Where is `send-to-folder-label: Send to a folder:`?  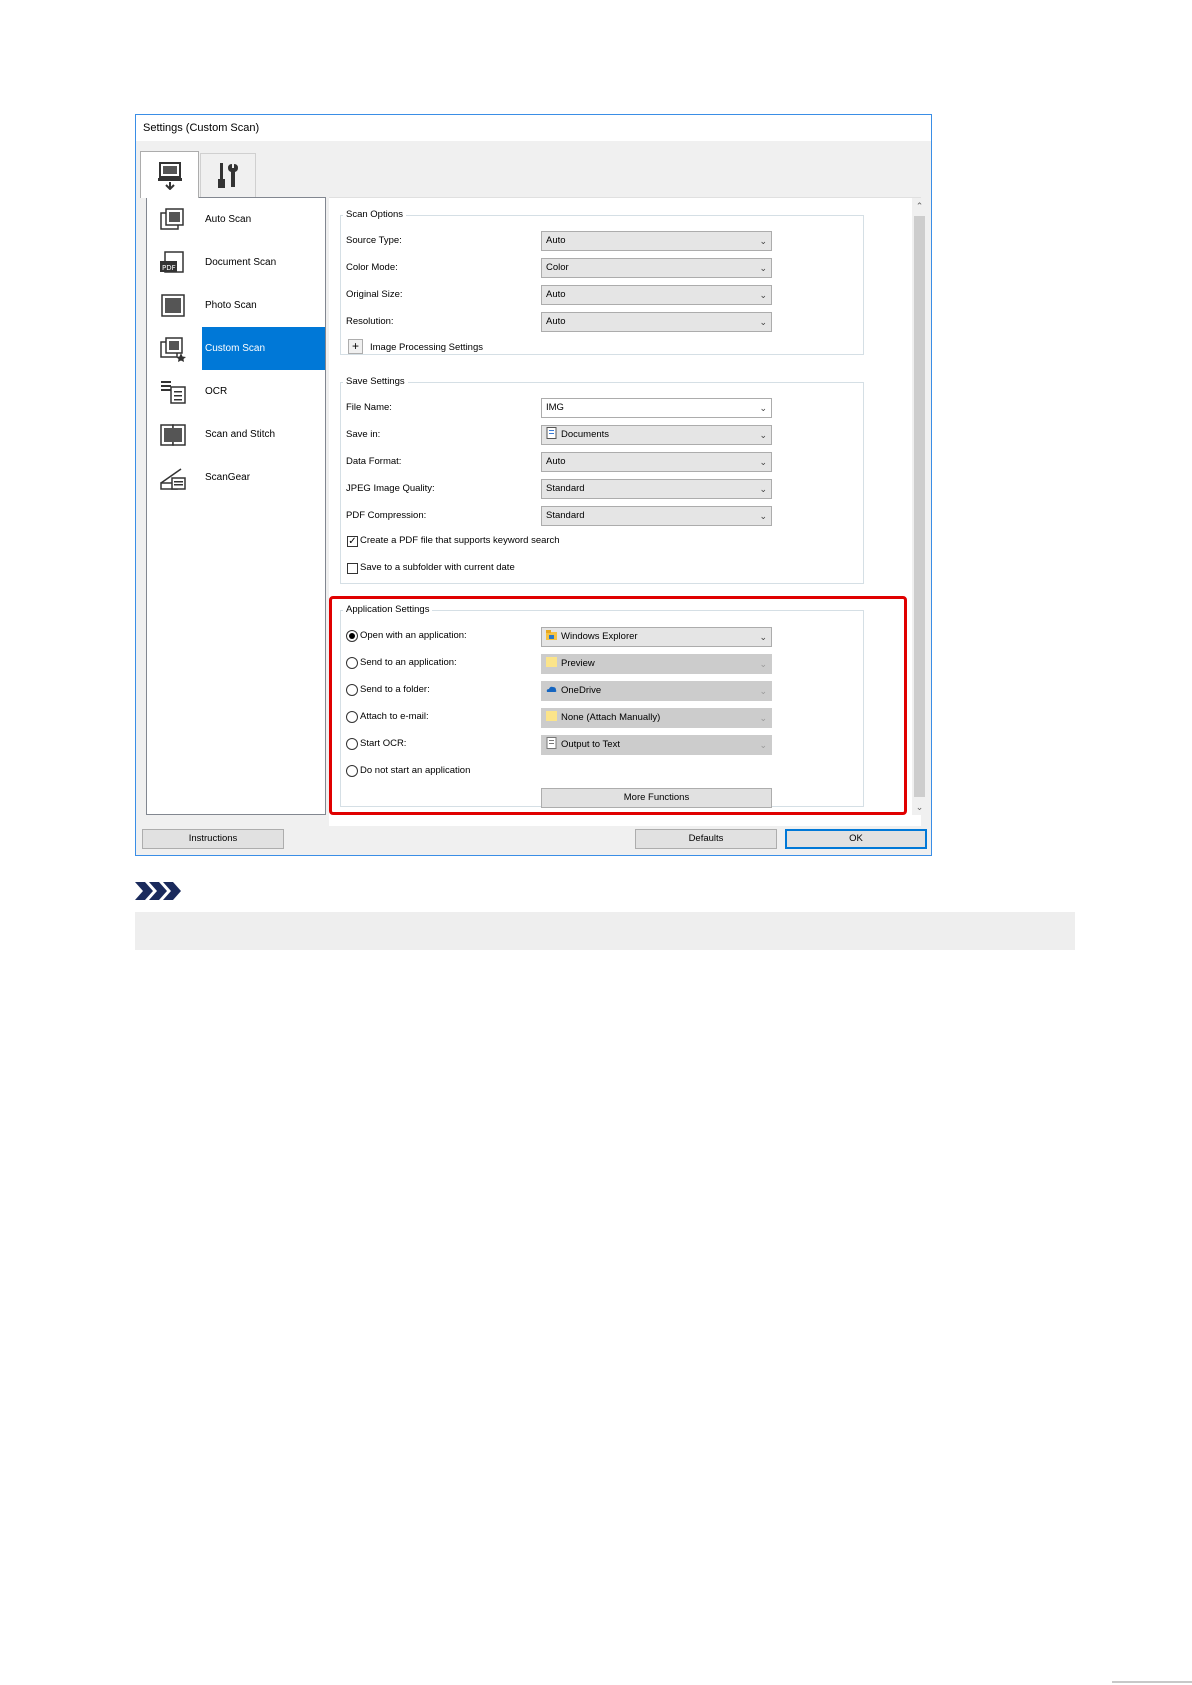 send-to-folder-label: Send to a folder: is located at coordinates (395, 689).